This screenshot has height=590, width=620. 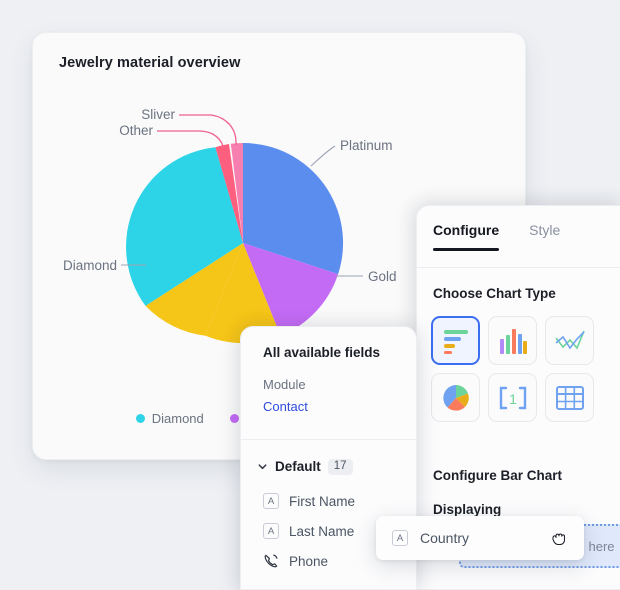 What do you see at coordinates (322, 352) in the screenshot?
I see `available-fields-title: All available fields` at bounding box center [322, 352].